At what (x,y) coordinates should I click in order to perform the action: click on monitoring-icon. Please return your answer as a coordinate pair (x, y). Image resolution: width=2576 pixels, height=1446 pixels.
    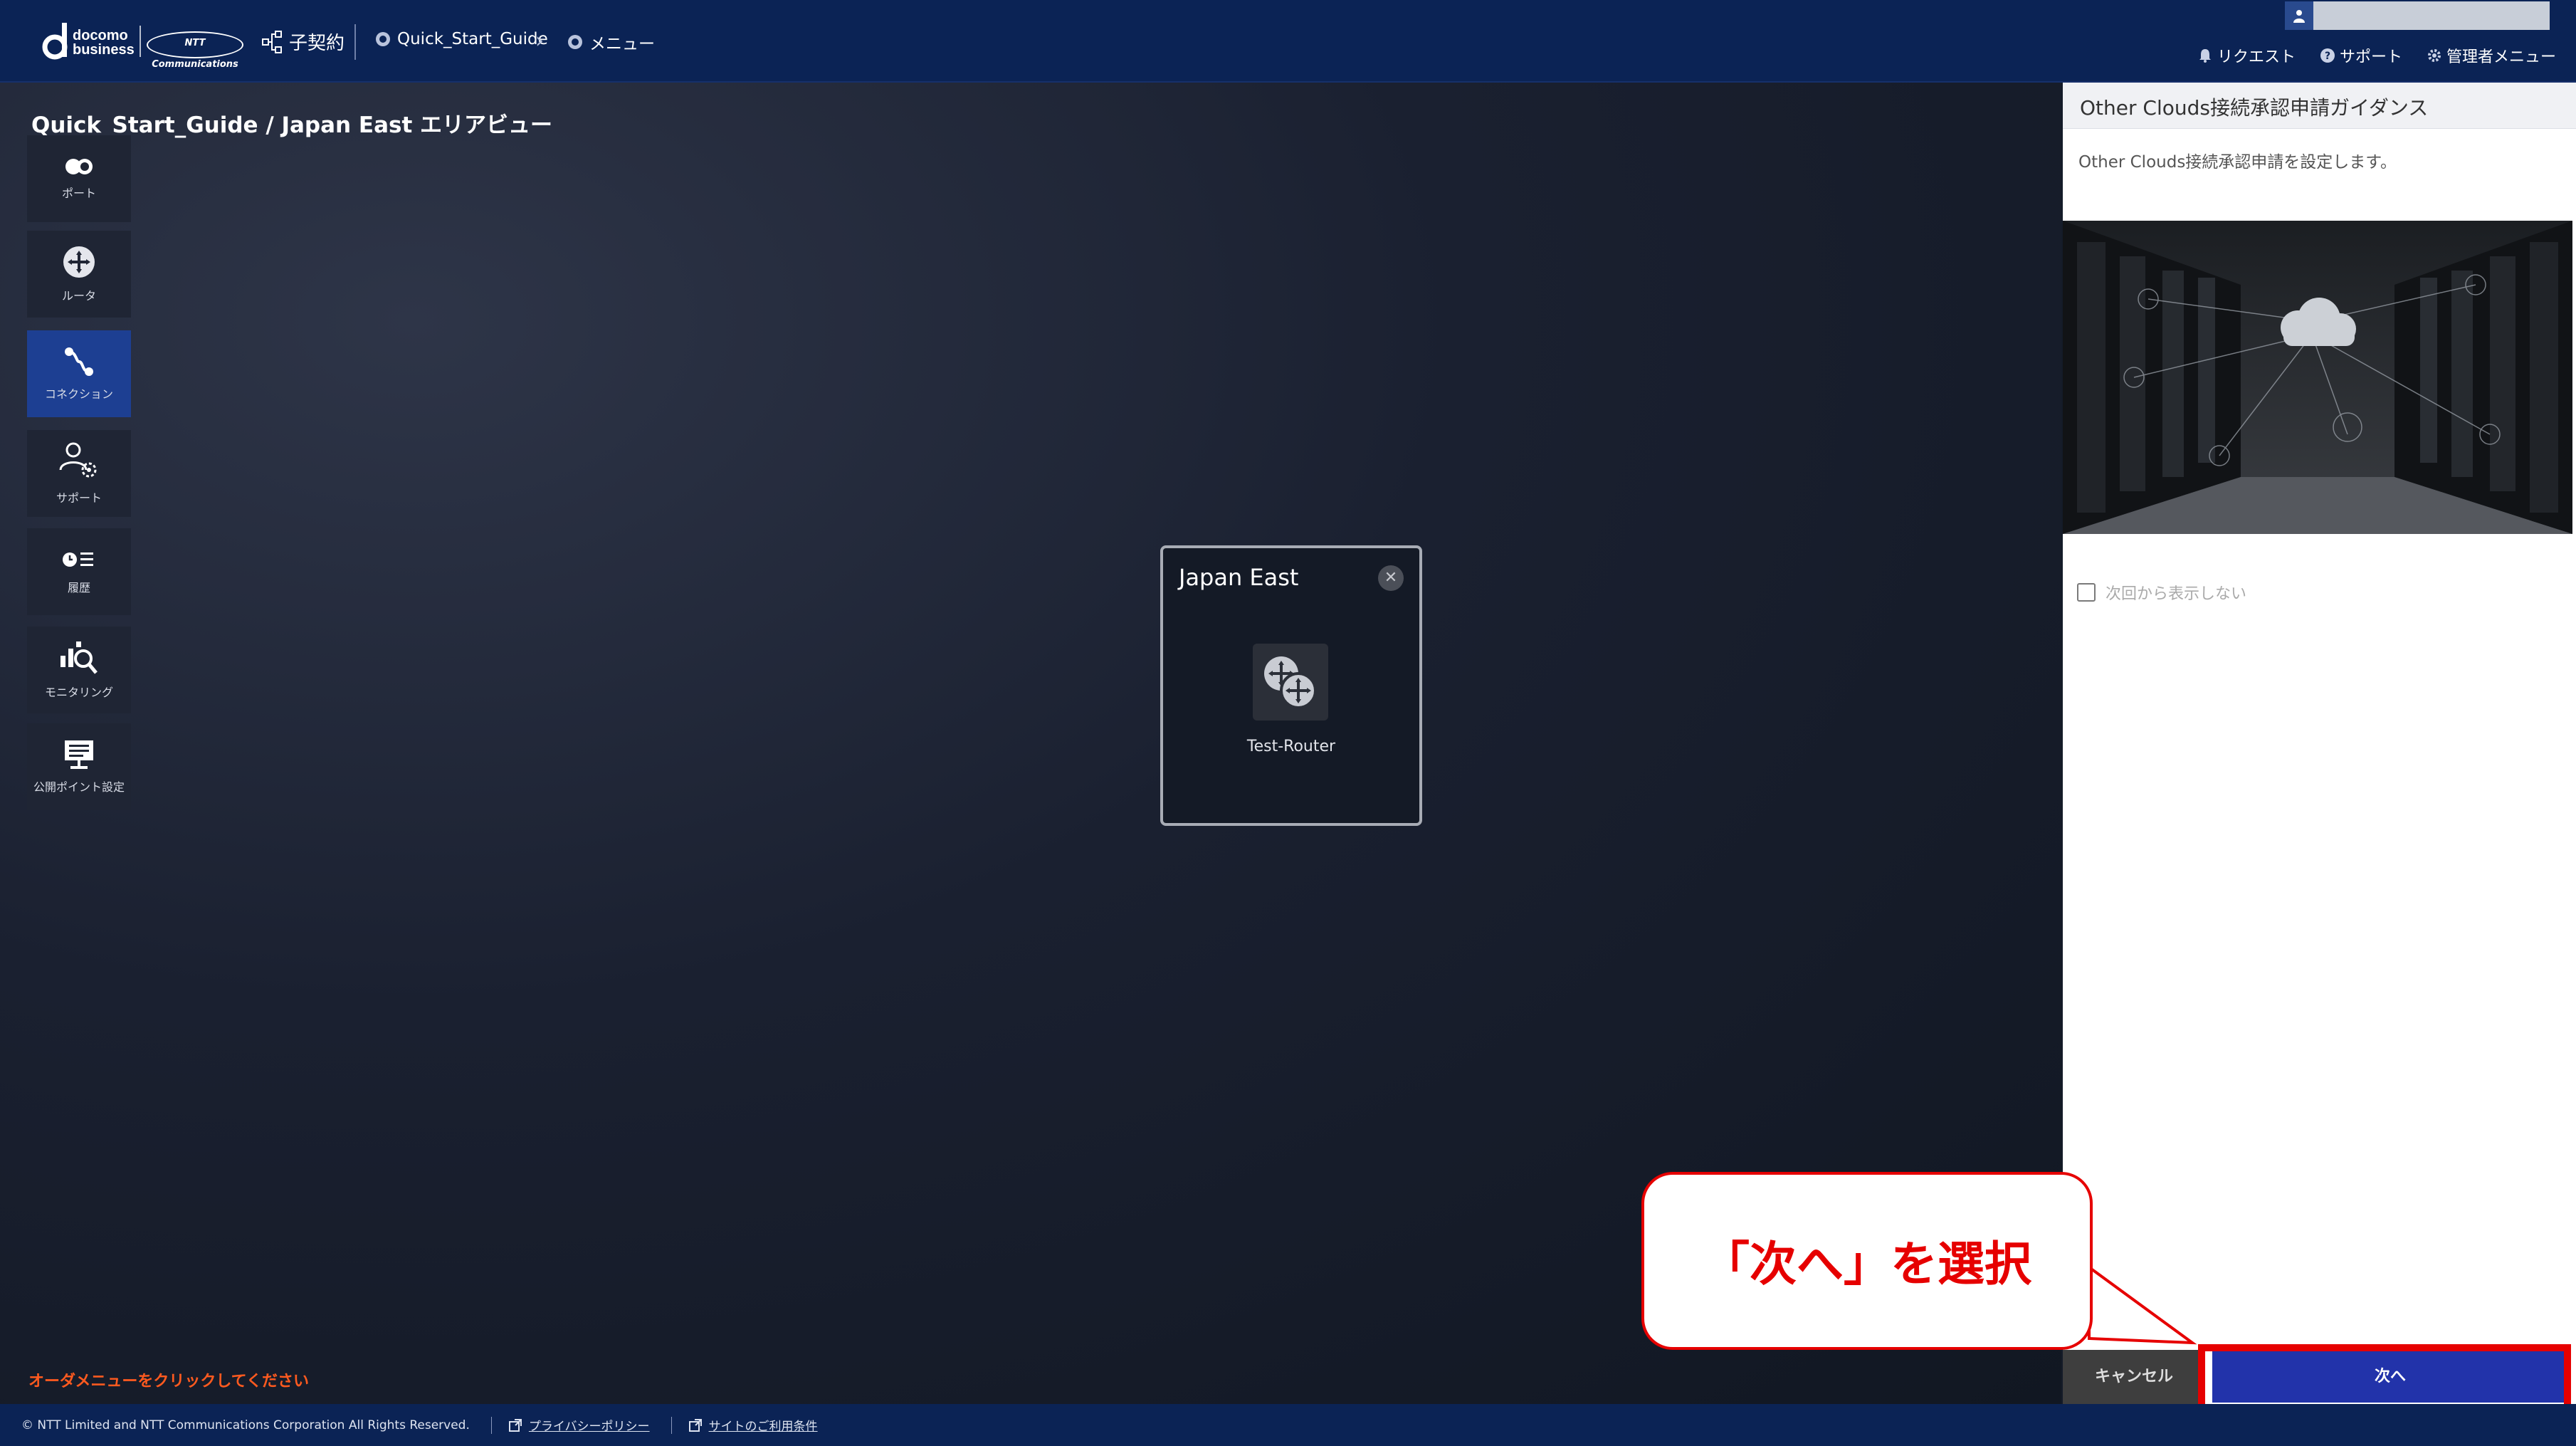
    Looking at the image, I should click on (80, 657).